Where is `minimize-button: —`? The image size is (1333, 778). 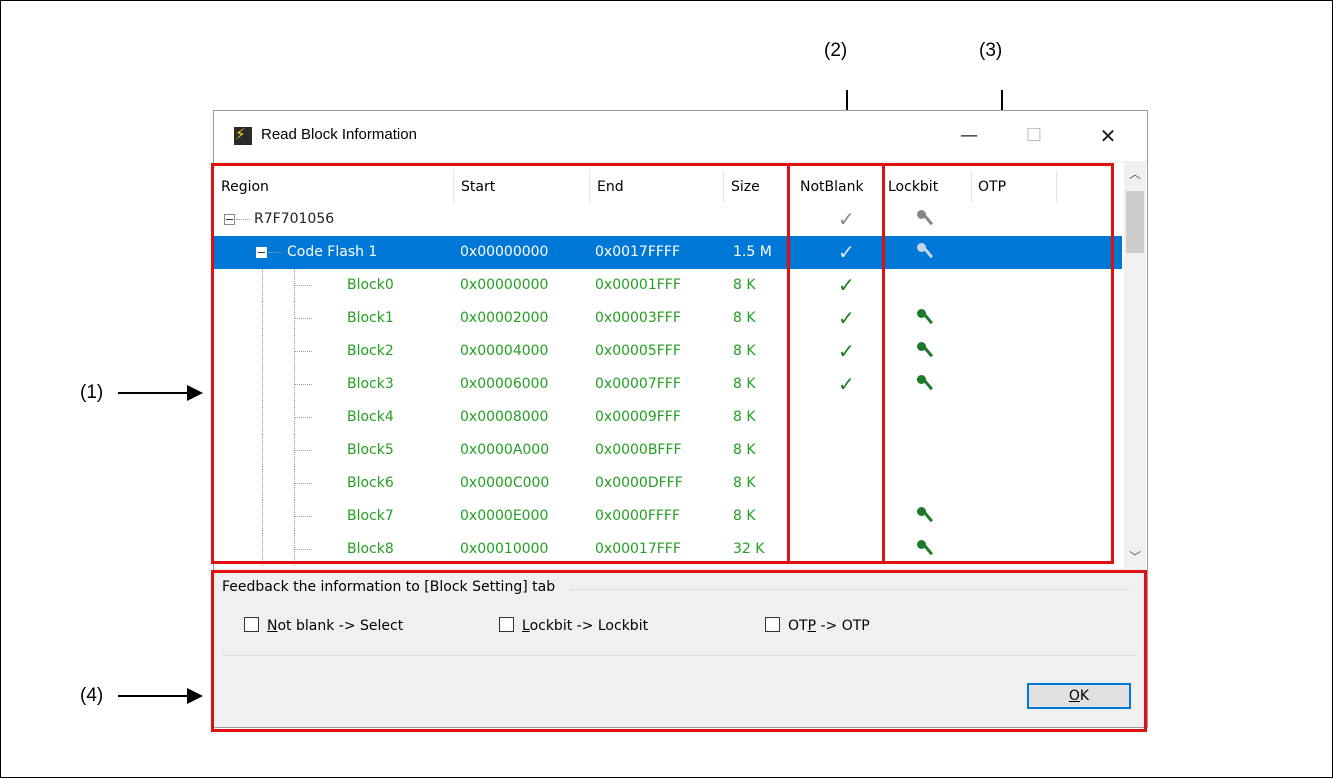 minimize-button: — is located at coordinates (969, 136).